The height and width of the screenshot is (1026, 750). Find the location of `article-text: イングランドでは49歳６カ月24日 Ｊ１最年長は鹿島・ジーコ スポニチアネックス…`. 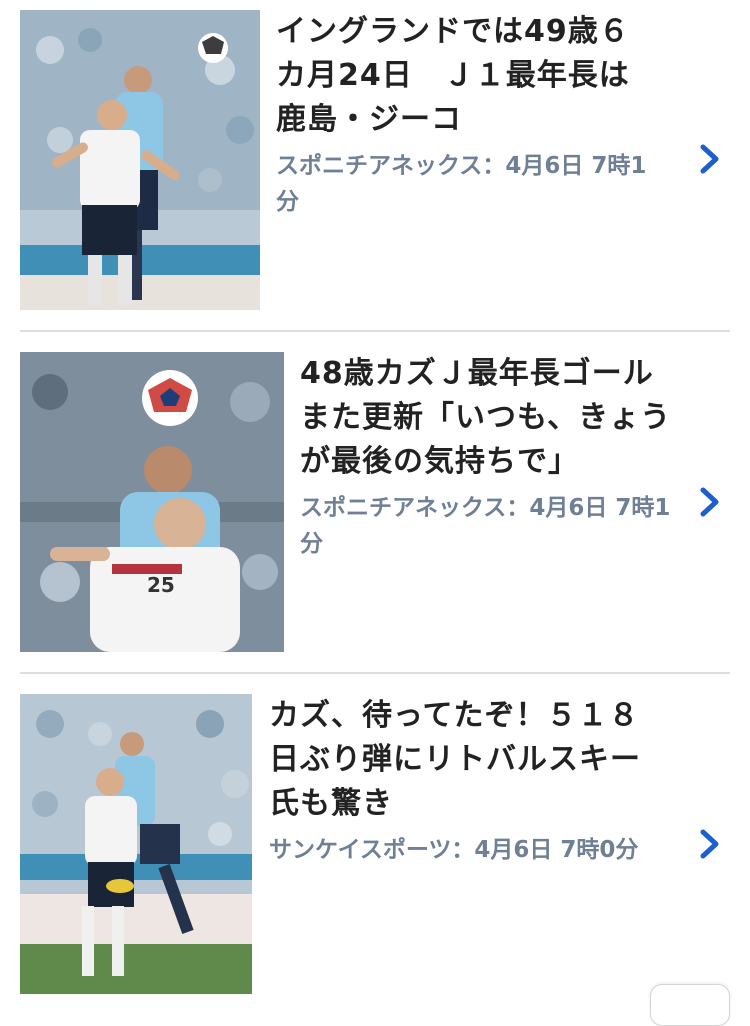

article-text: イングランドでは49歳６カ月24日 Ｊ１最年長は鹿島・ジーコ スポニチアネックス… is located at coordinates (466, 115).